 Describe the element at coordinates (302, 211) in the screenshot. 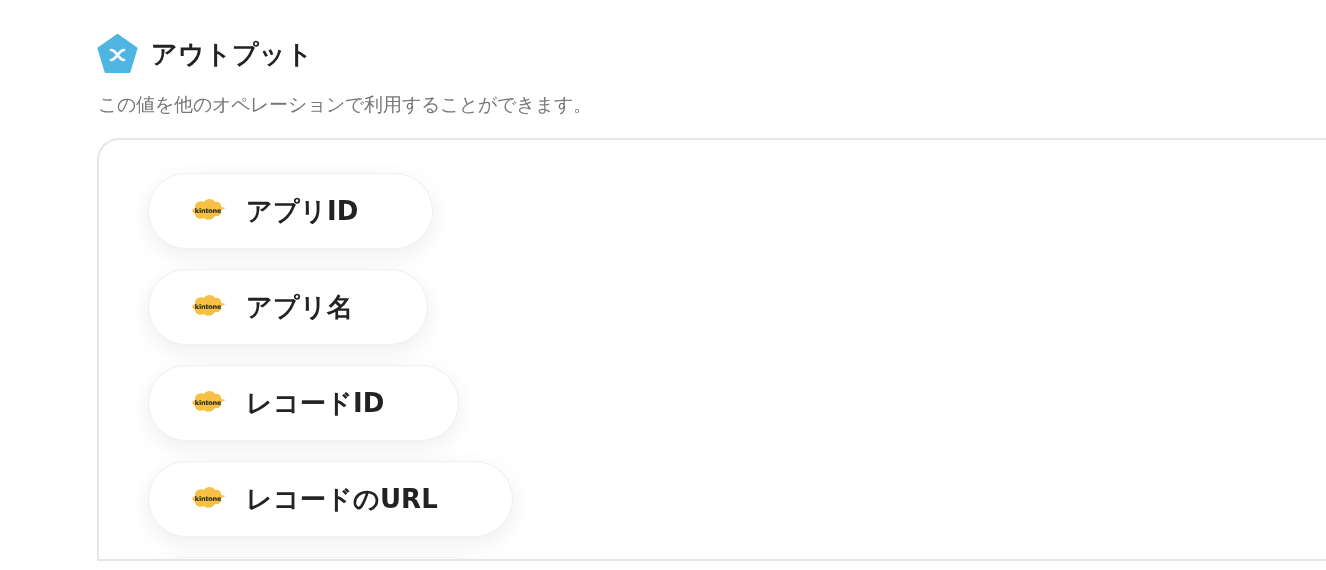

I see `output-label: アプリID` at that location.